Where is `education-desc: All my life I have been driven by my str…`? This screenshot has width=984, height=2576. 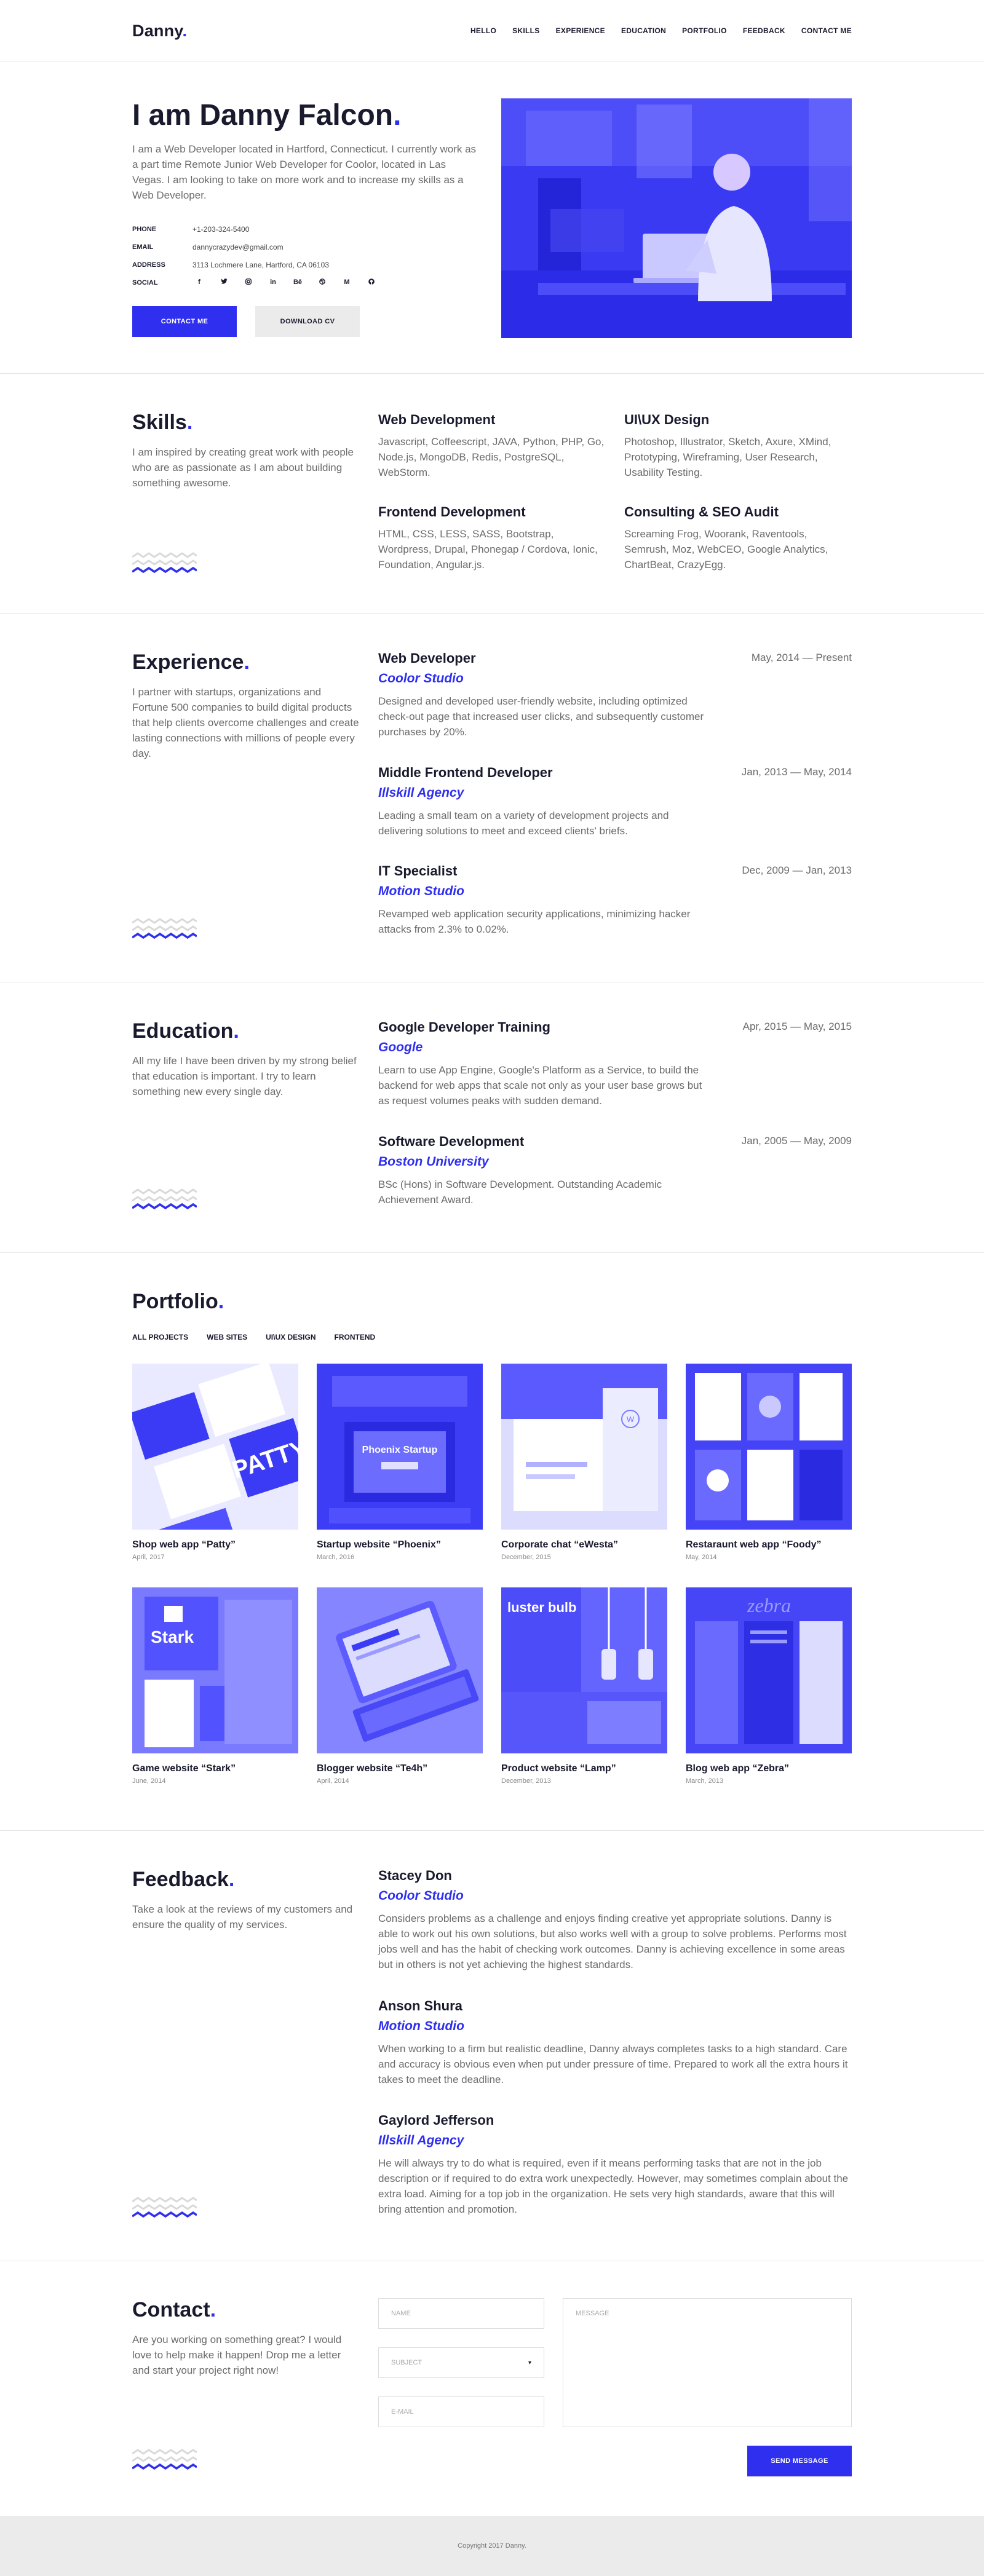
education-desc: All my life I have been driven by my str… is located at coordinates (244, 1076).